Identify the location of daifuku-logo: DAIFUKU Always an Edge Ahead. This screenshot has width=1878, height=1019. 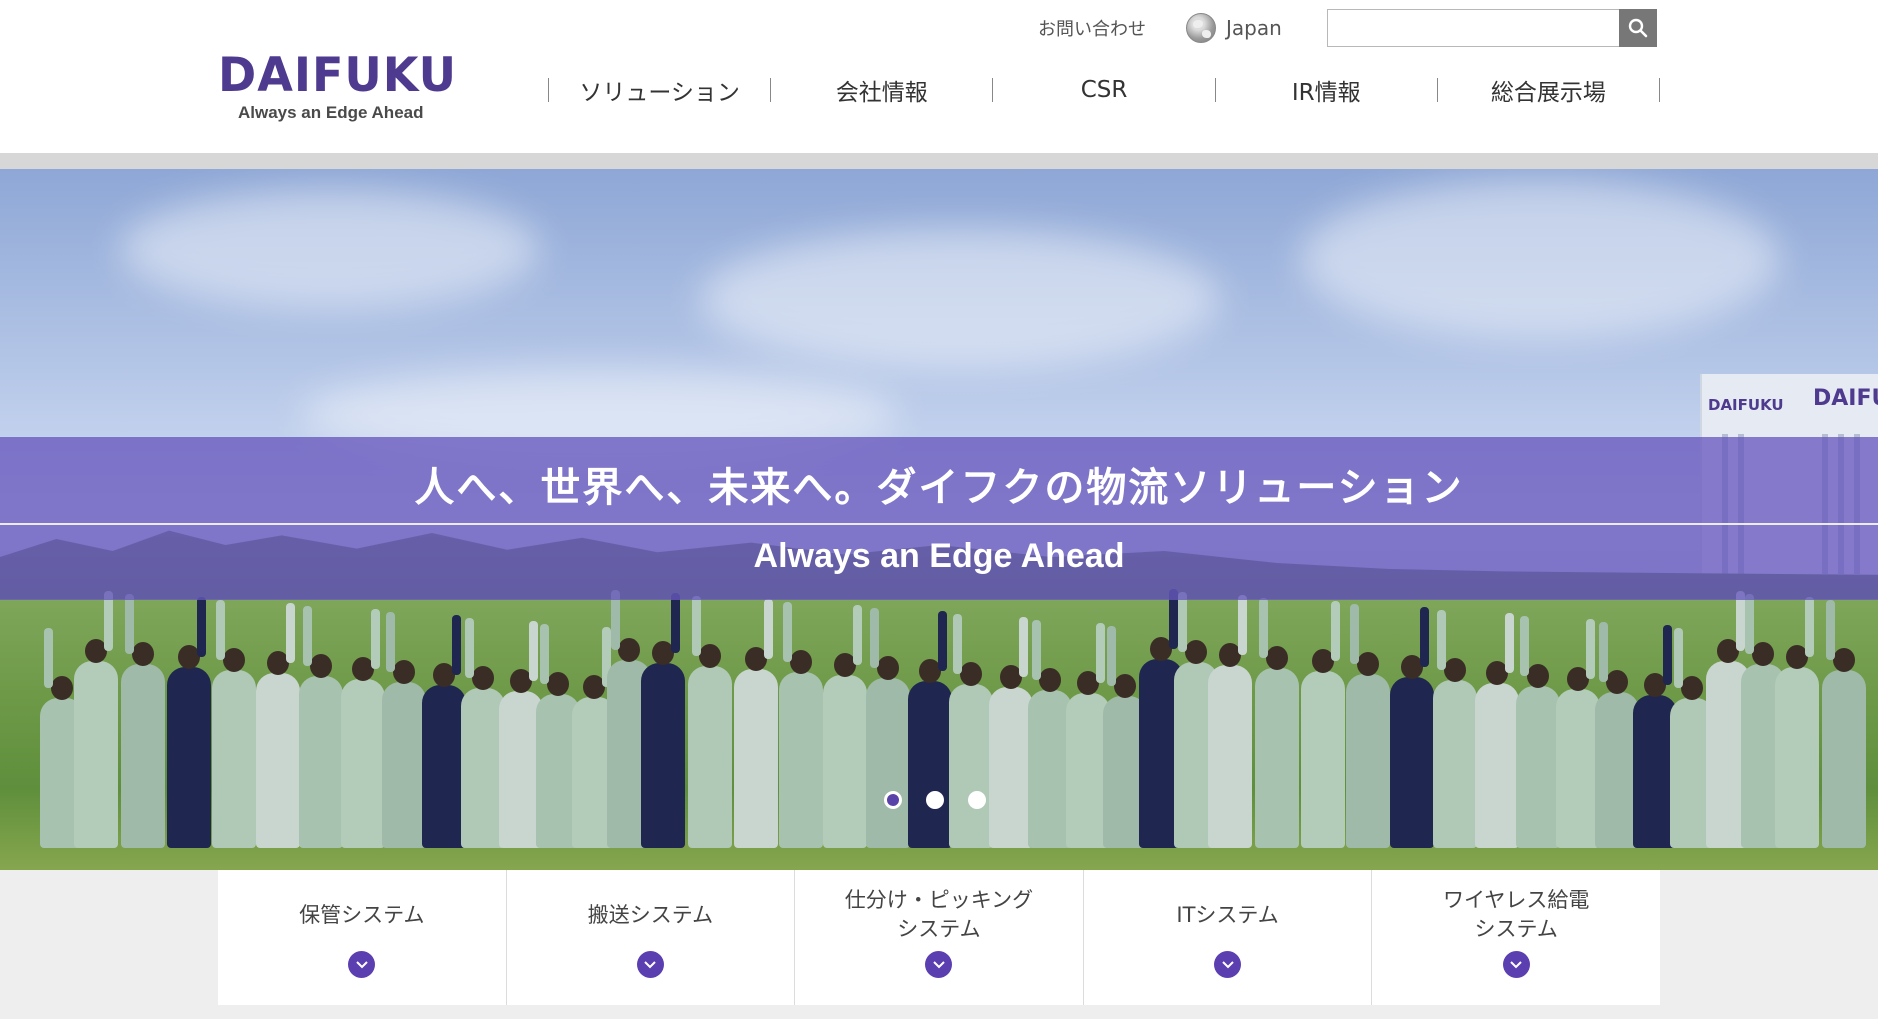
(338, 85).